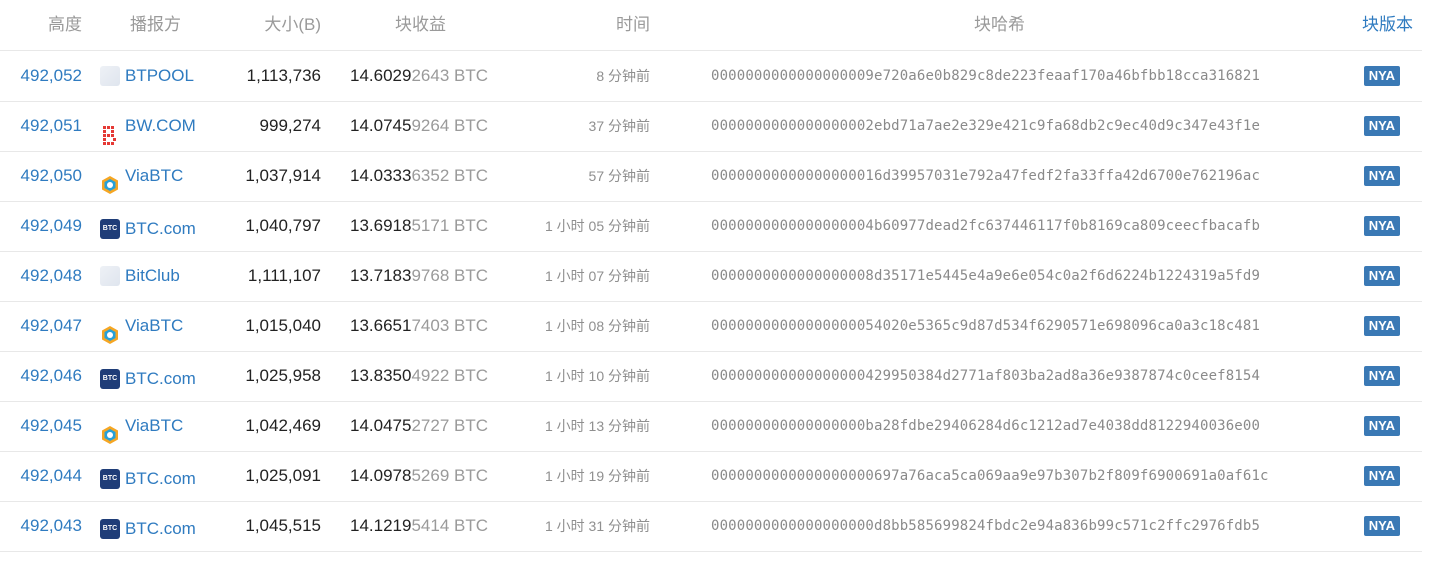  I want to click on block-time: 8 分钟前, so click(623, 76).